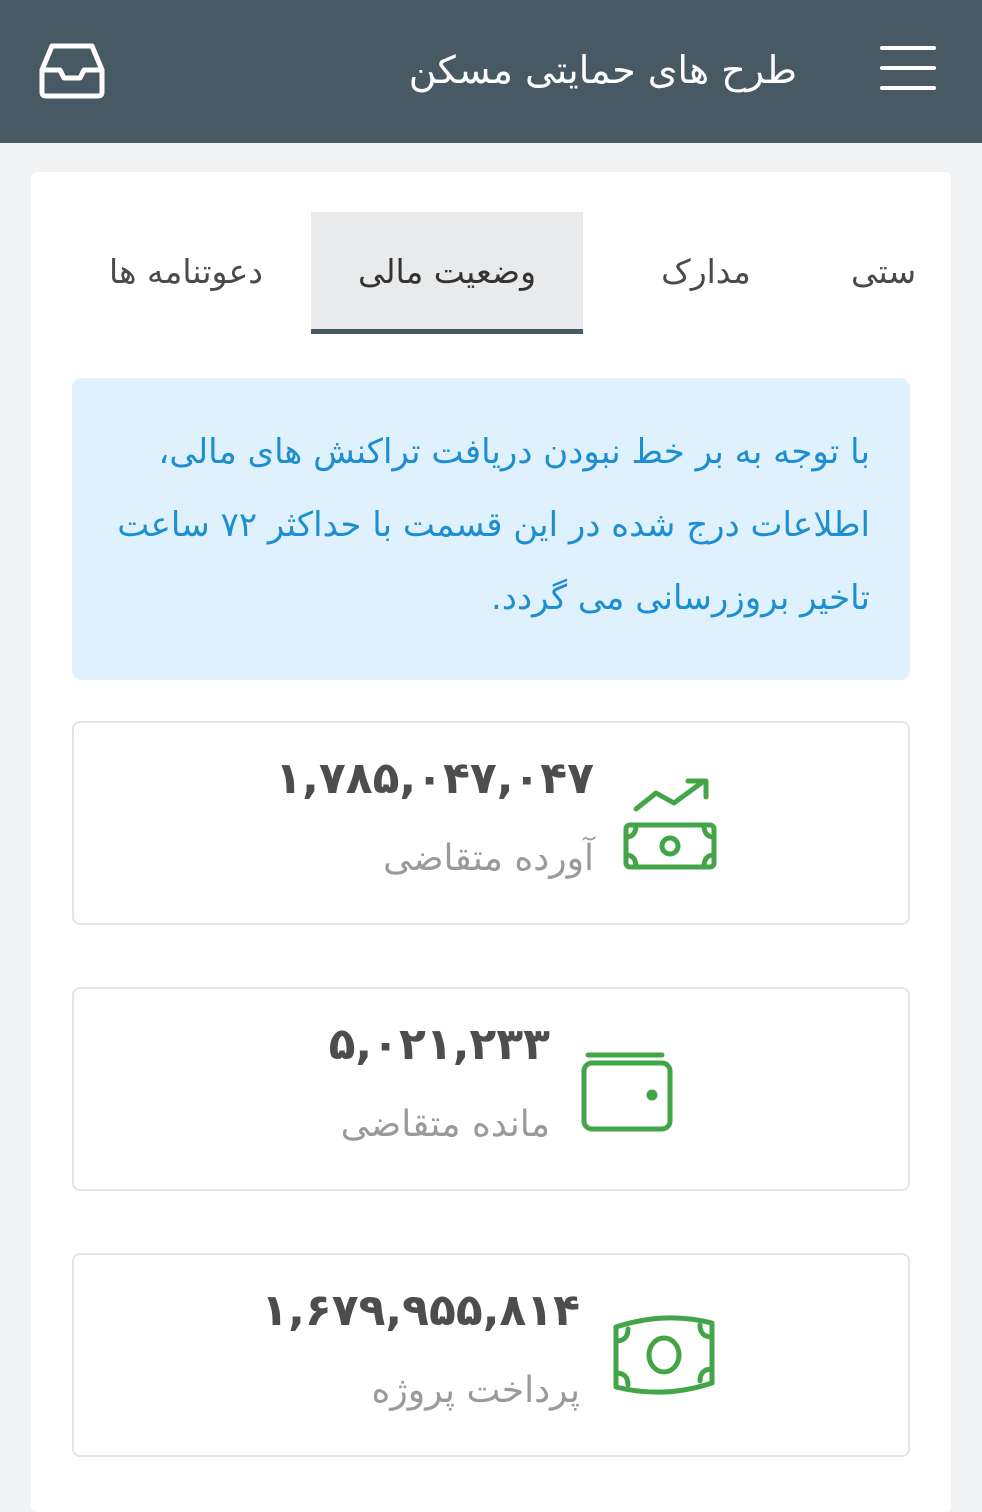 This screenshot has height=1512, width=982. Describe the element at coordinates (664, 1357) in the screenshot. I see `banknote-icon` at that location.